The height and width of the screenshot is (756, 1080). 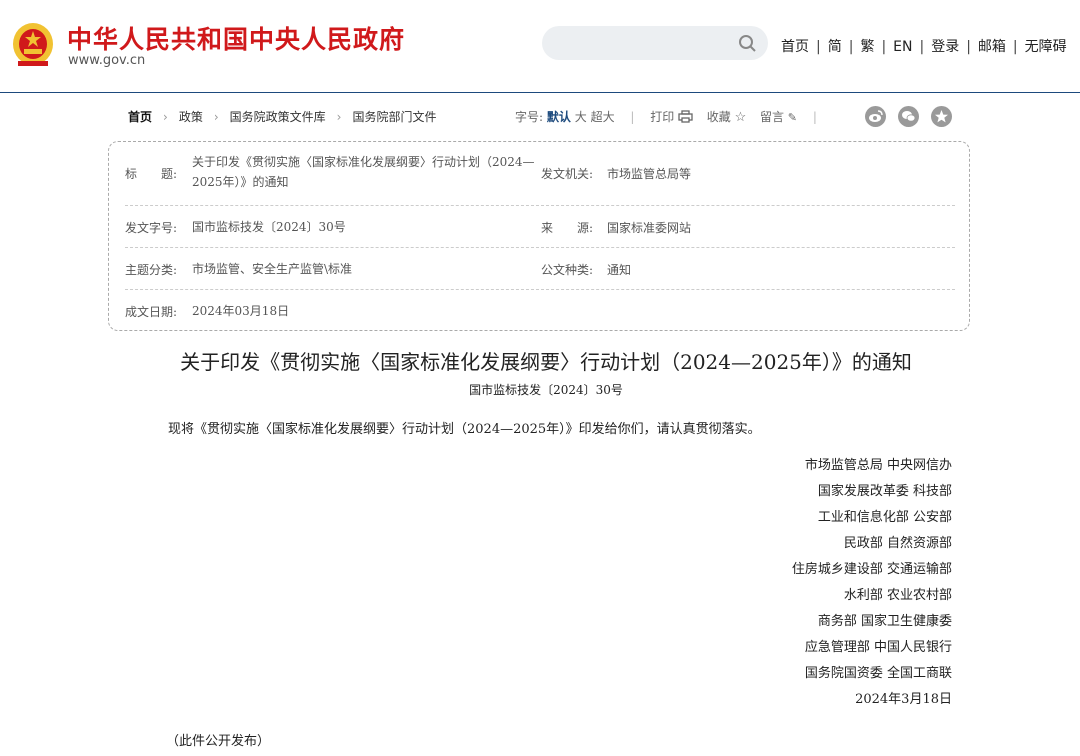 What do you see at coordinates (897, 595) in the screenshot?
I see `signer-line: 水利部 农业农村部` at bounding box center [897, 595].